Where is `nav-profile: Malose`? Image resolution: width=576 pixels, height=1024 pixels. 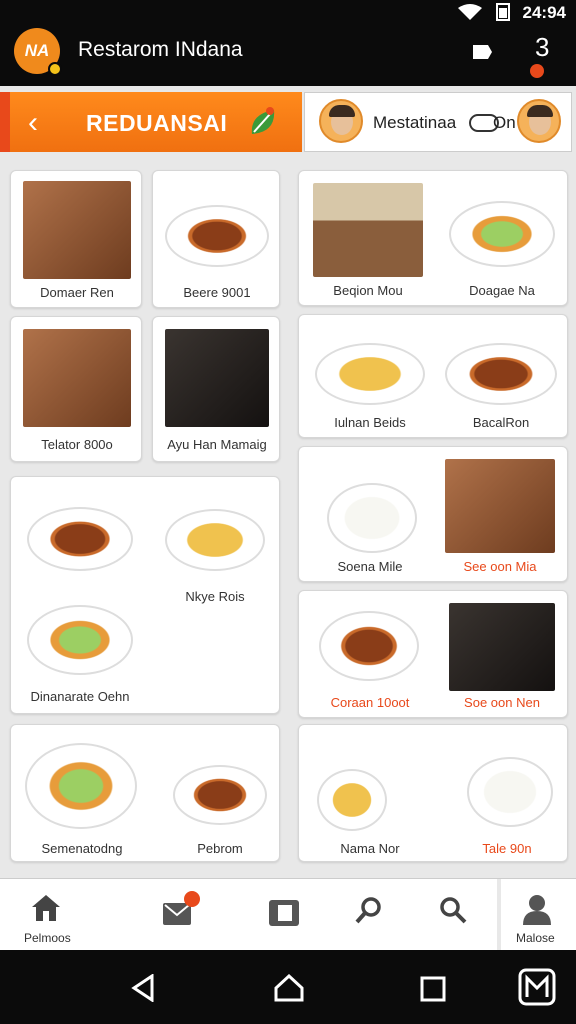
nav-profile: Malose is located at coordinates (538, 915).